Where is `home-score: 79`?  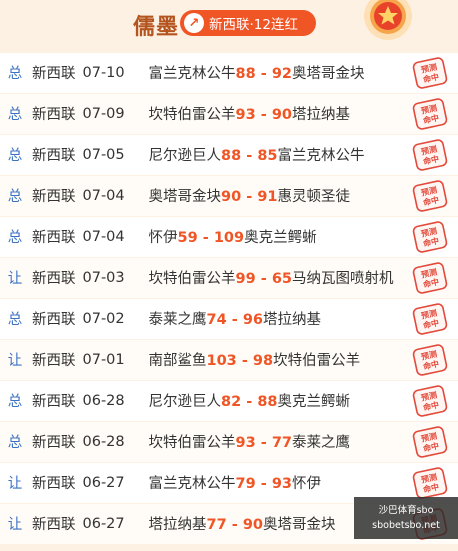
home-score: 79 is located at coordinates (245, 484).